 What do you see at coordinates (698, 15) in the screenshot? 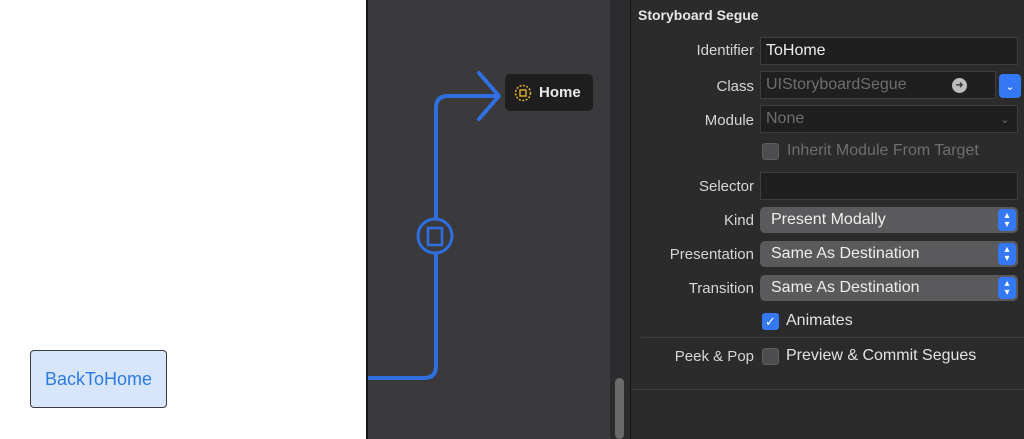
I see `section-title: Storyboard Segue` at bounding box center [698, 15].